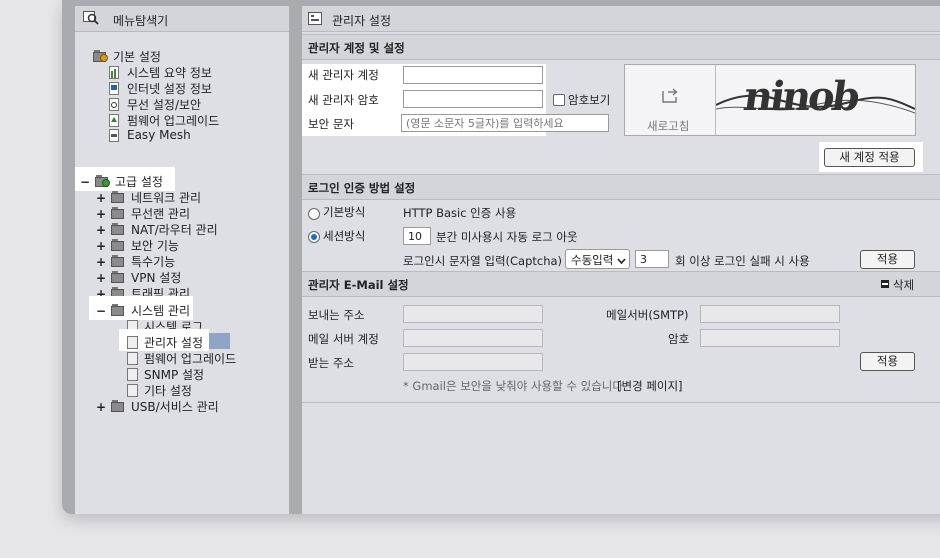 The width and height of the screenshot is (940, 558). Describe the element at coordinates (621, 47) in the screenshot. I see `account-section-header: 관리자 계정 및 설정` at that location.